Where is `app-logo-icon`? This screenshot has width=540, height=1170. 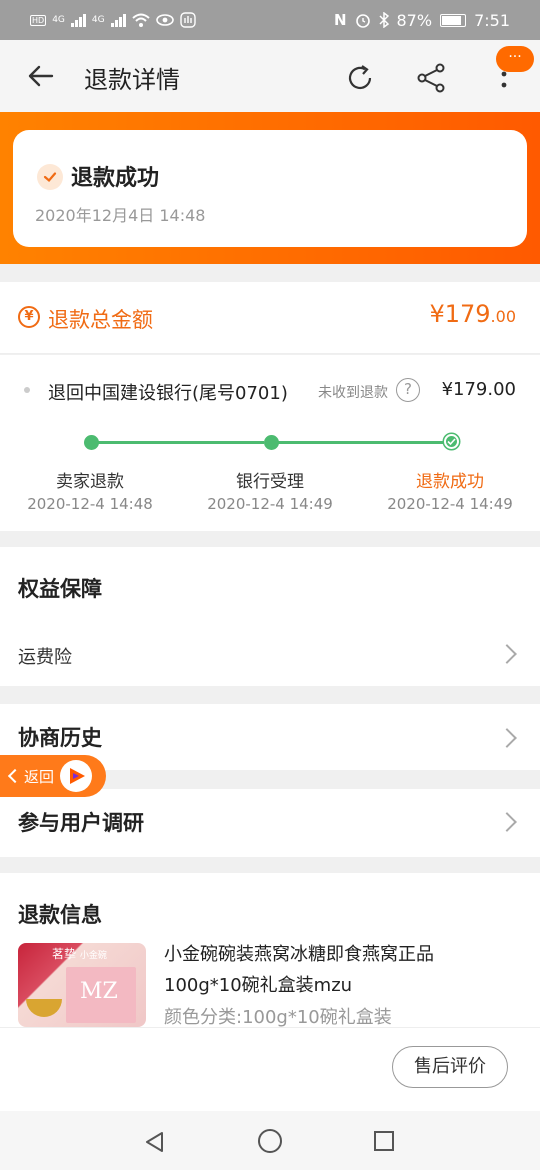
app-logo-icon is located at coordinates (76, 776).